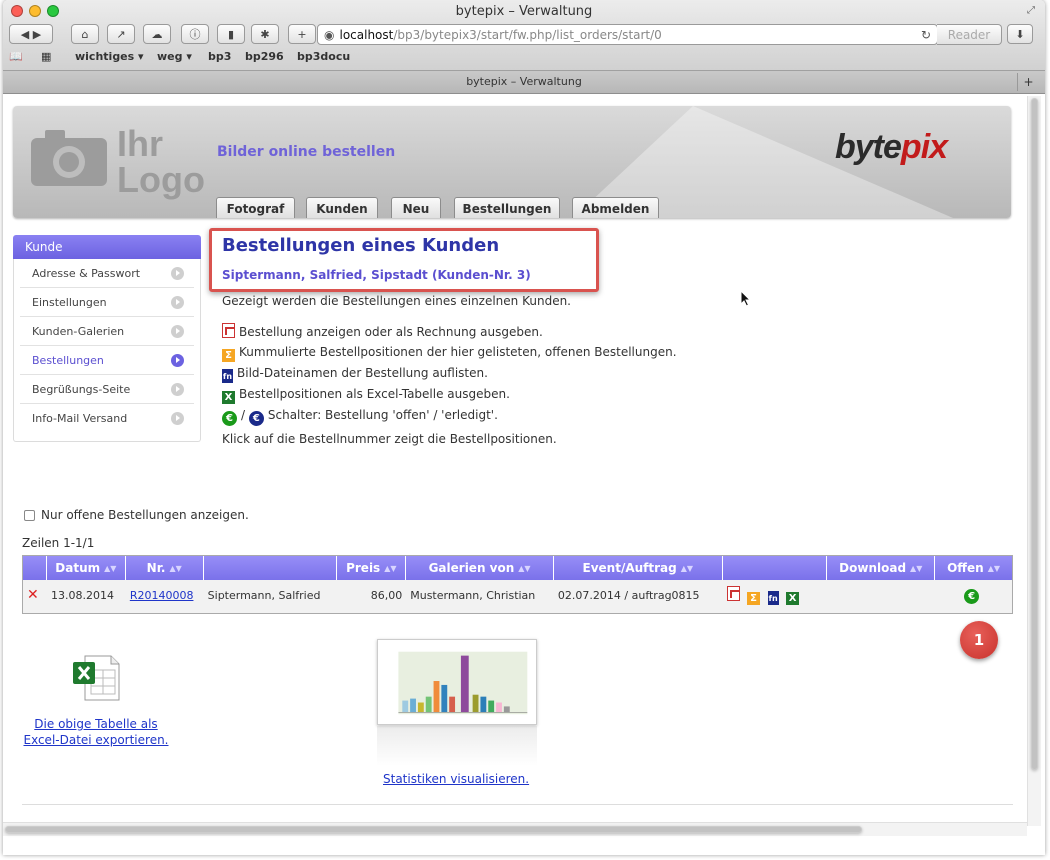 The height and width of the screenshot is (860, 1050). I want to click on euro-open-icon: €, so click(972, 596).